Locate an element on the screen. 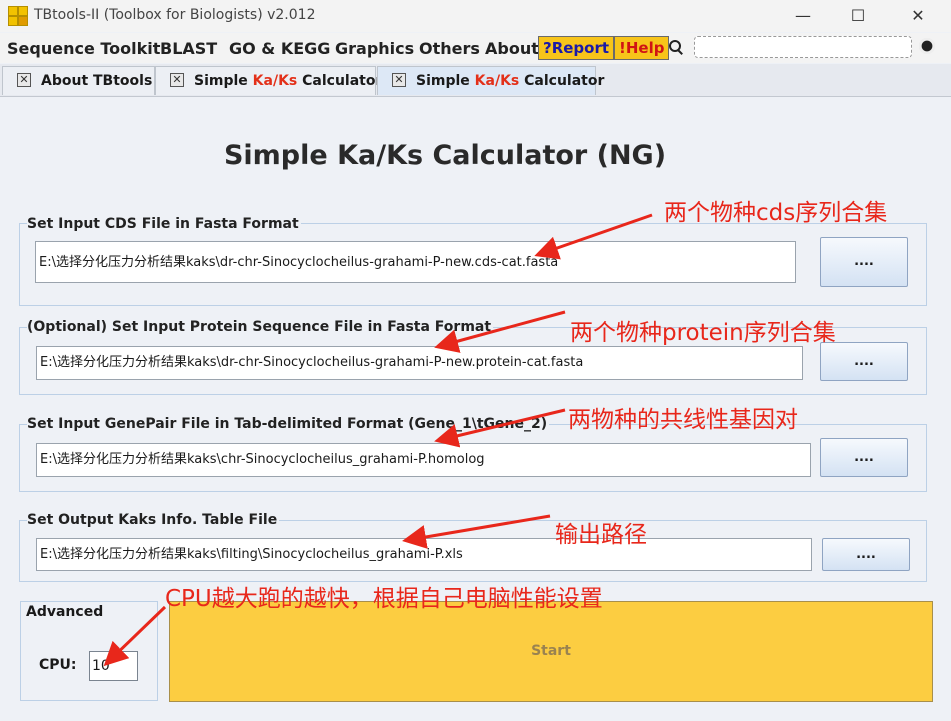  annotation-cpu: CPU越大跑的越快，根据自己电脑性能设置 is located at coordinates (384, 599).